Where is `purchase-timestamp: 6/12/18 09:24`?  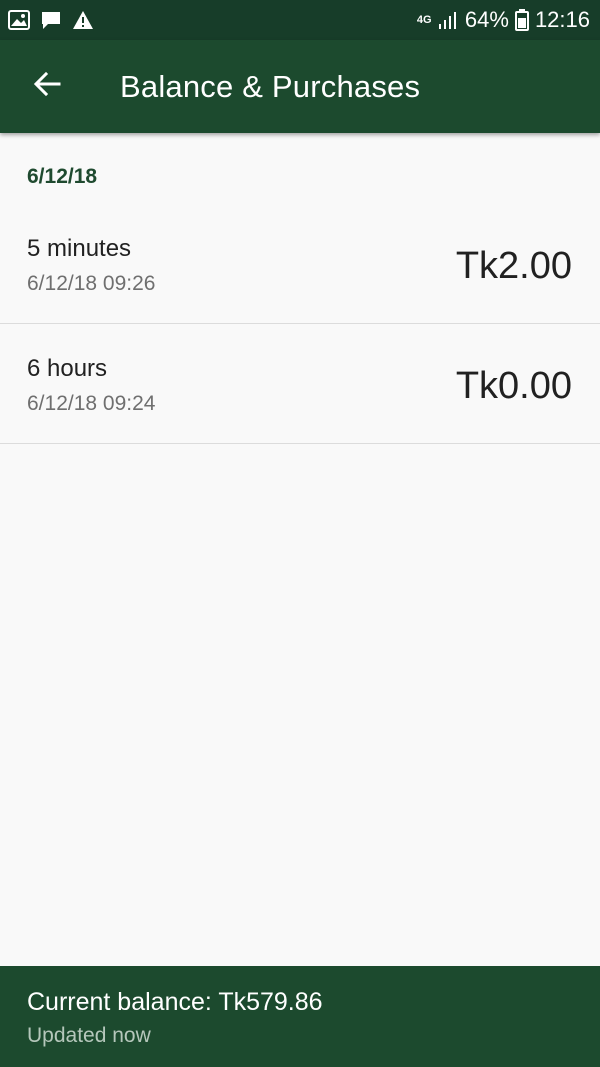
purchase-timestamp: 6/12/18 09:24 is located at coordinates (91, 403).